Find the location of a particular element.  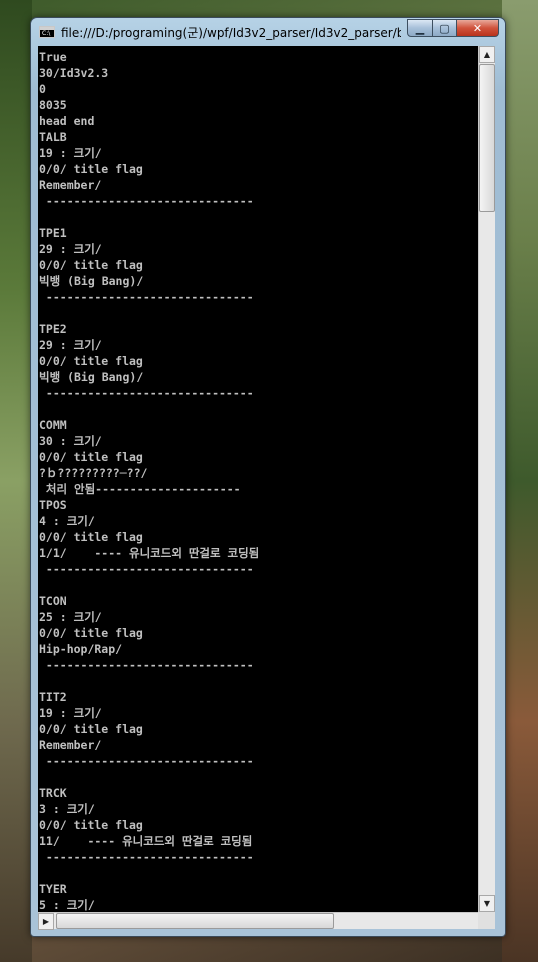

scroll-up-button: ▲ is located at coordinates (487, 54).